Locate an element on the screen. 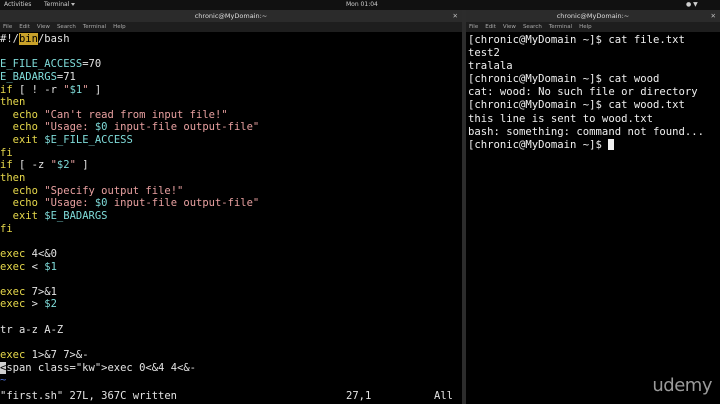  system-tray: ● ▼ is located at coordinates (692, 5).